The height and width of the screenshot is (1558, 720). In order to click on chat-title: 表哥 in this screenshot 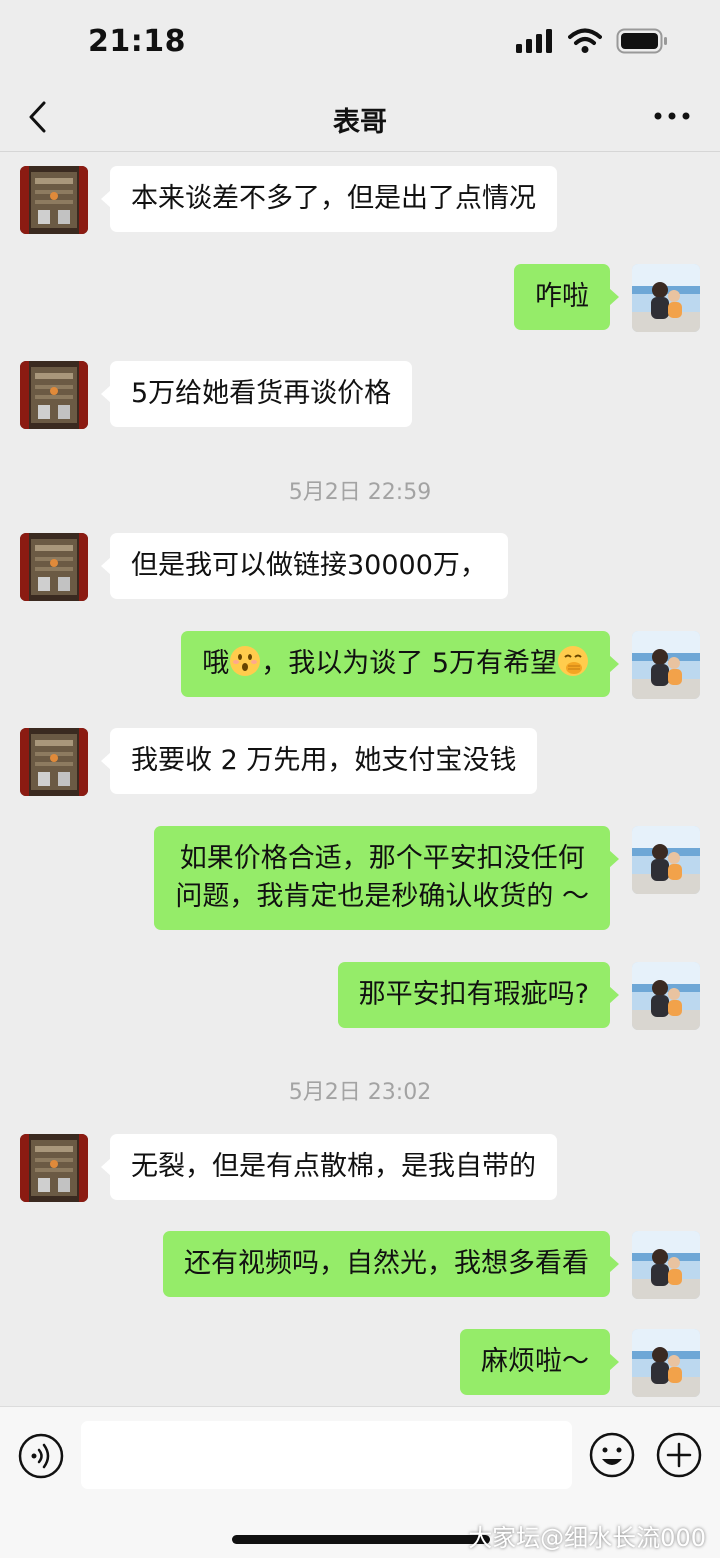, I will do `click(360, 122)`.